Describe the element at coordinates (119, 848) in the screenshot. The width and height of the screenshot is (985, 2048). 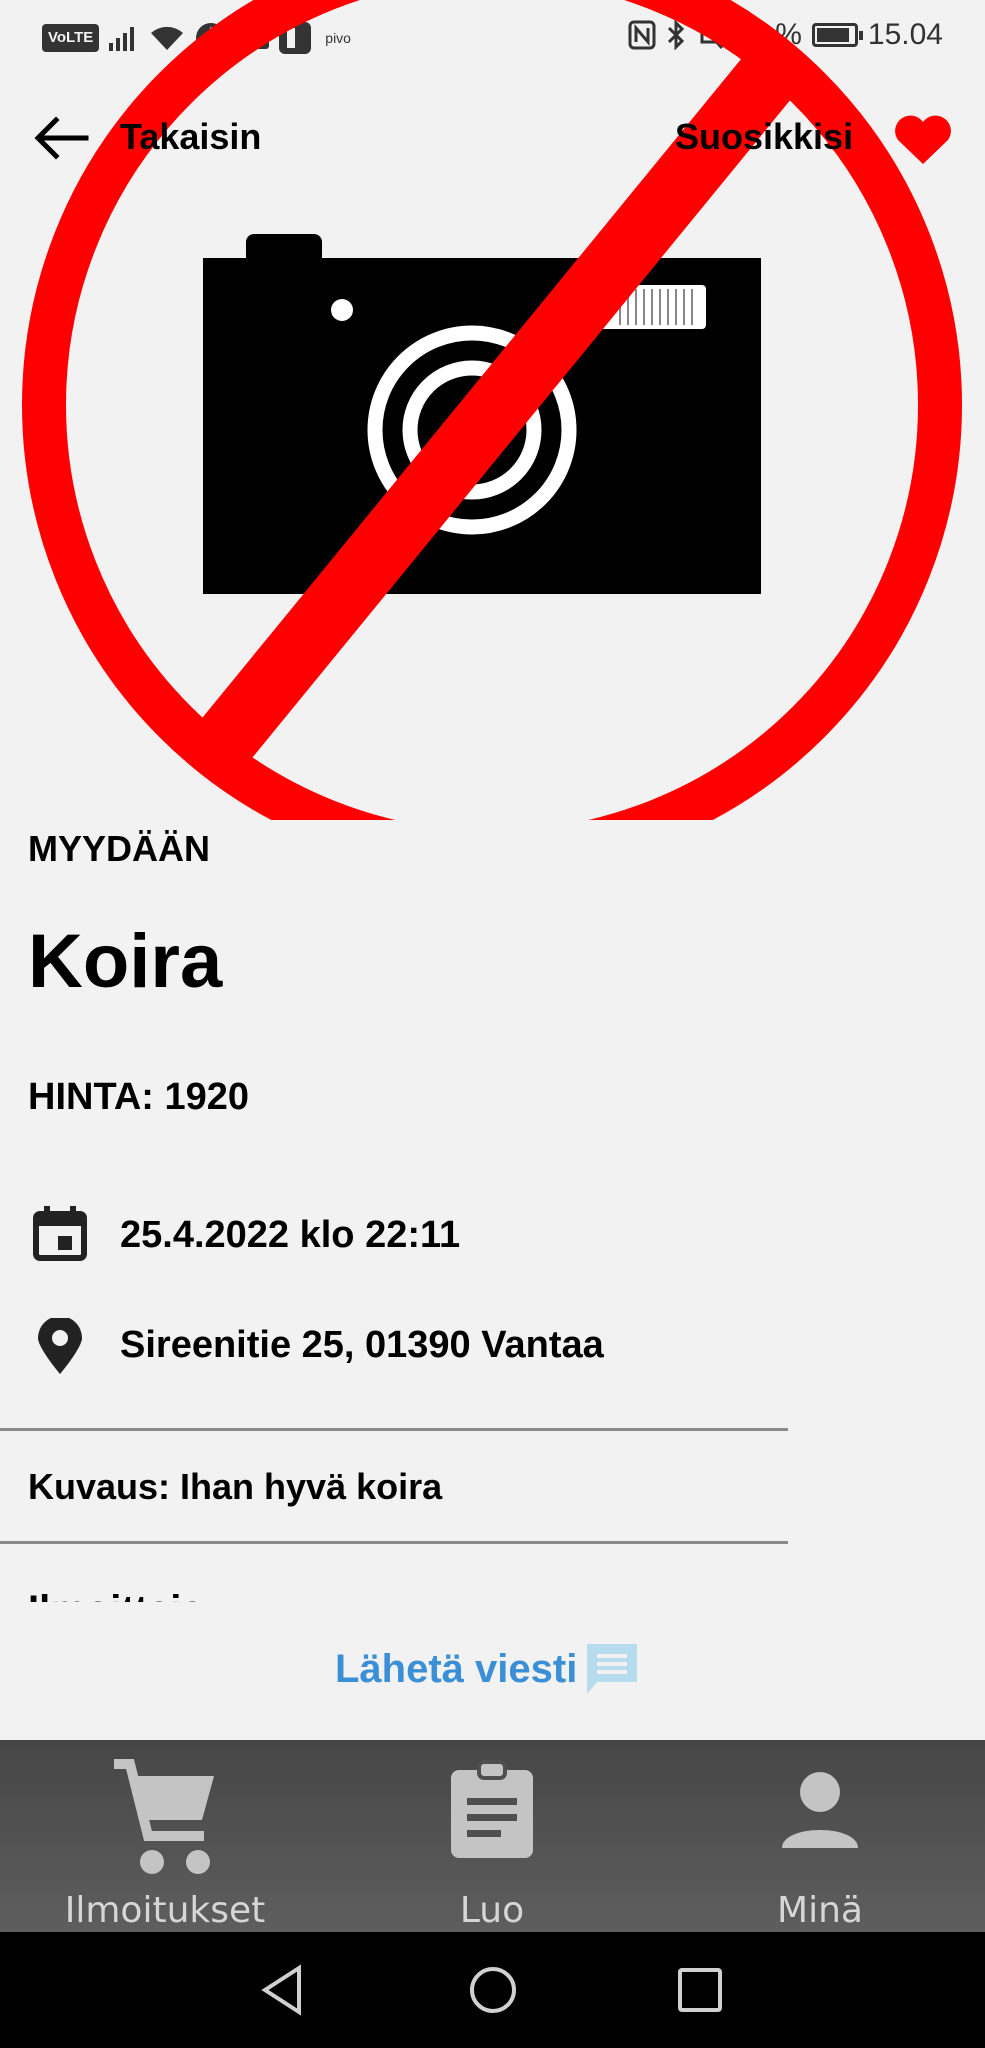
I see `listing-type: MYYDÄÄN` at that location.